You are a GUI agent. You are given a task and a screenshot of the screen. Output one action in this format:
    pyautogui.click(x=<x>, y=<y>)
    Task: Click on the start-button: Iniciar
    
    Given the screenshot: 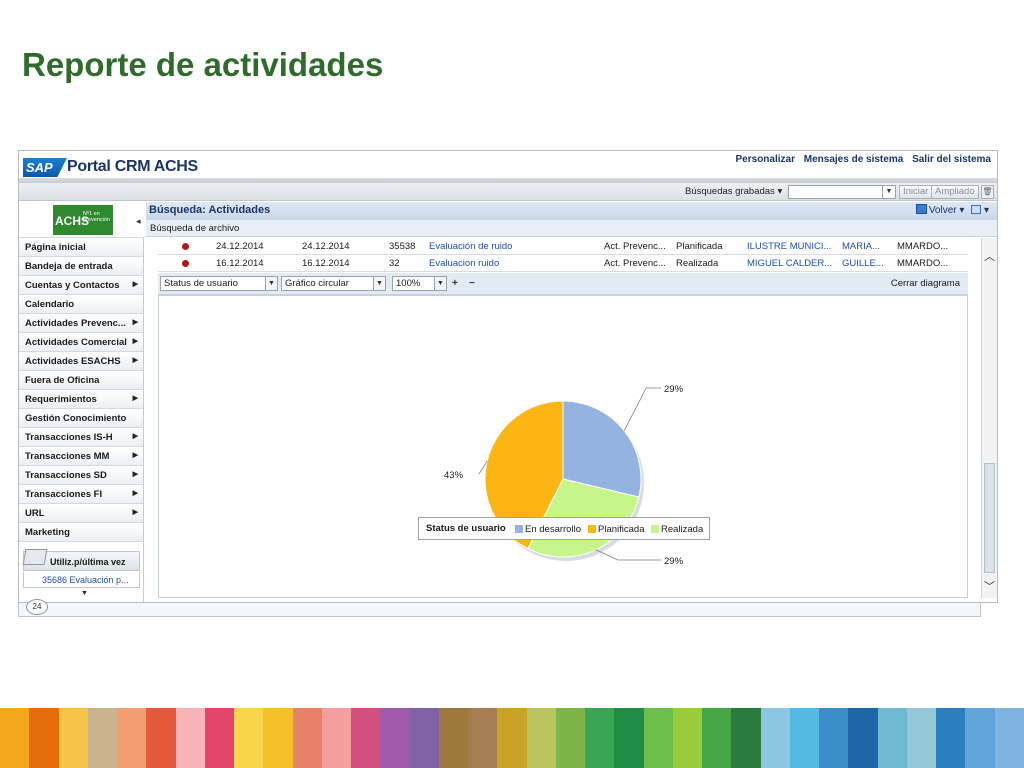 What is the action you would take?
    pyautogui.click(x=916, y=192)
    